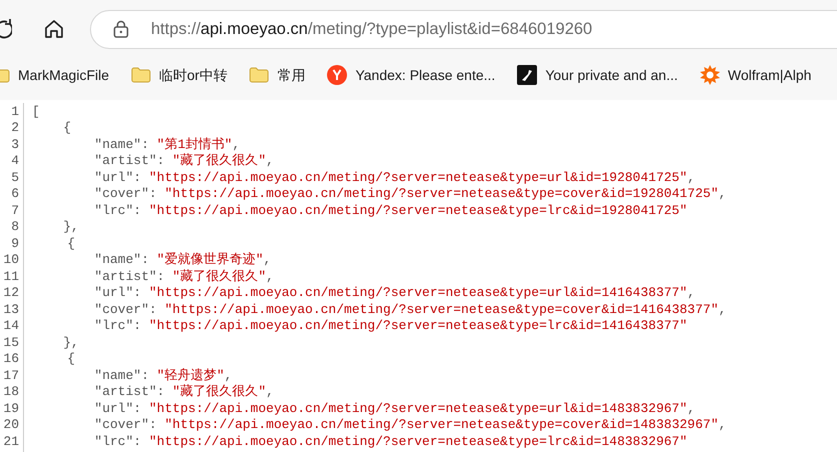 This screenshot has width=837, height=452. Describe the element at coordinates (36, 111) in the screenshot. I see `bracket: [` at that location.